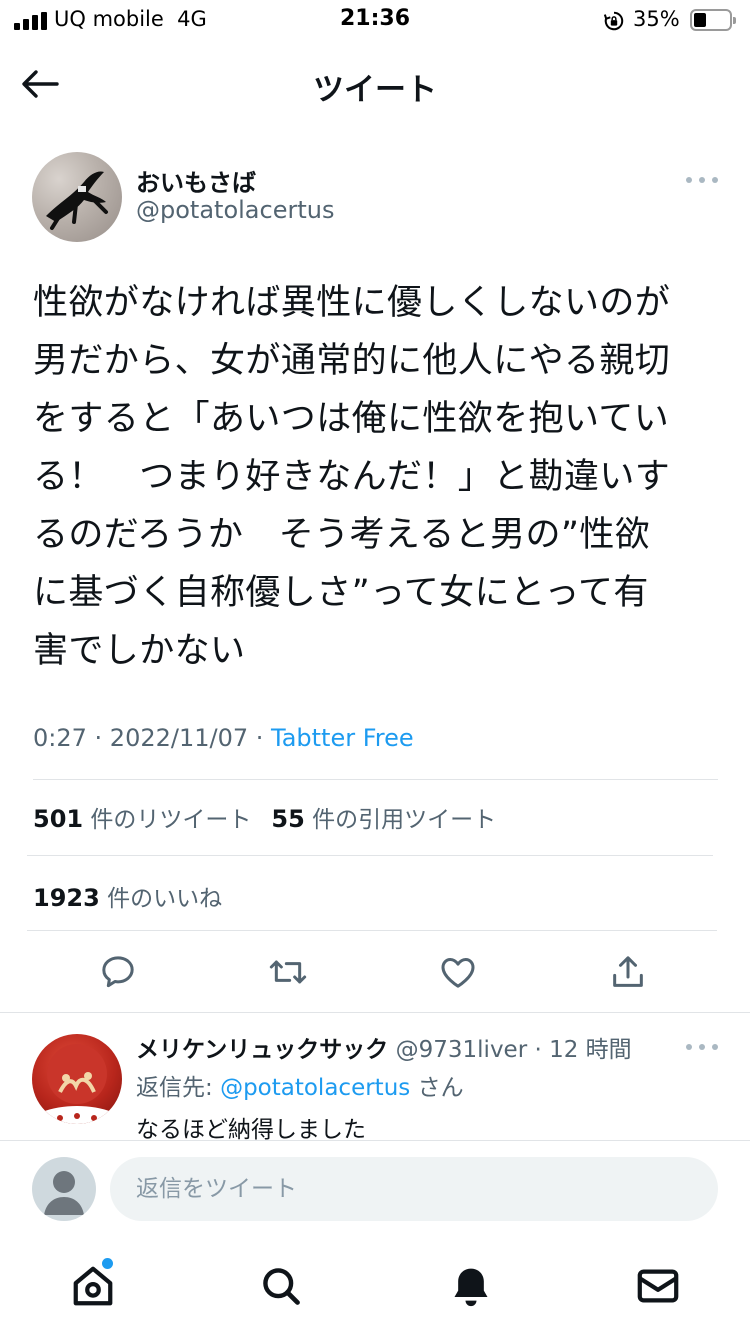 Image resolution: width=750 pixels, height=1334 pixels. What do you see at coordinates (235, 210) in the screenshot?
I see `author-handle: @potatolacertus` at bounding box center [235, 210].